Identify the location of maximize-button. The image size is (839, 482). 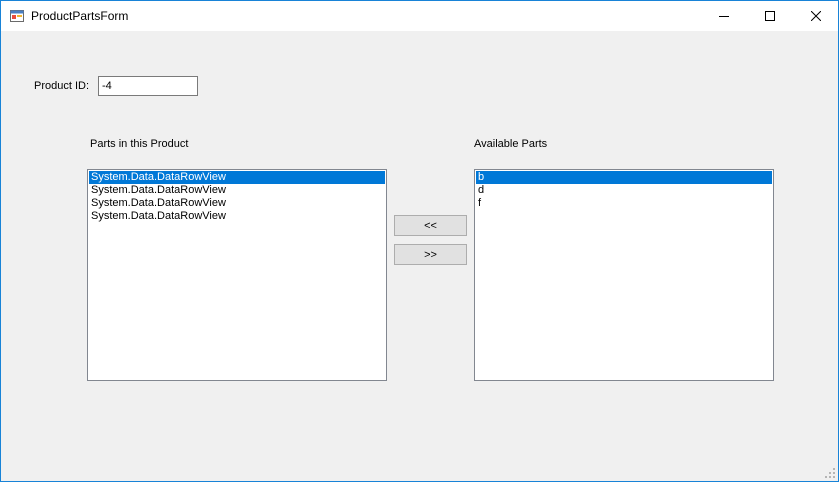
(770, 16).